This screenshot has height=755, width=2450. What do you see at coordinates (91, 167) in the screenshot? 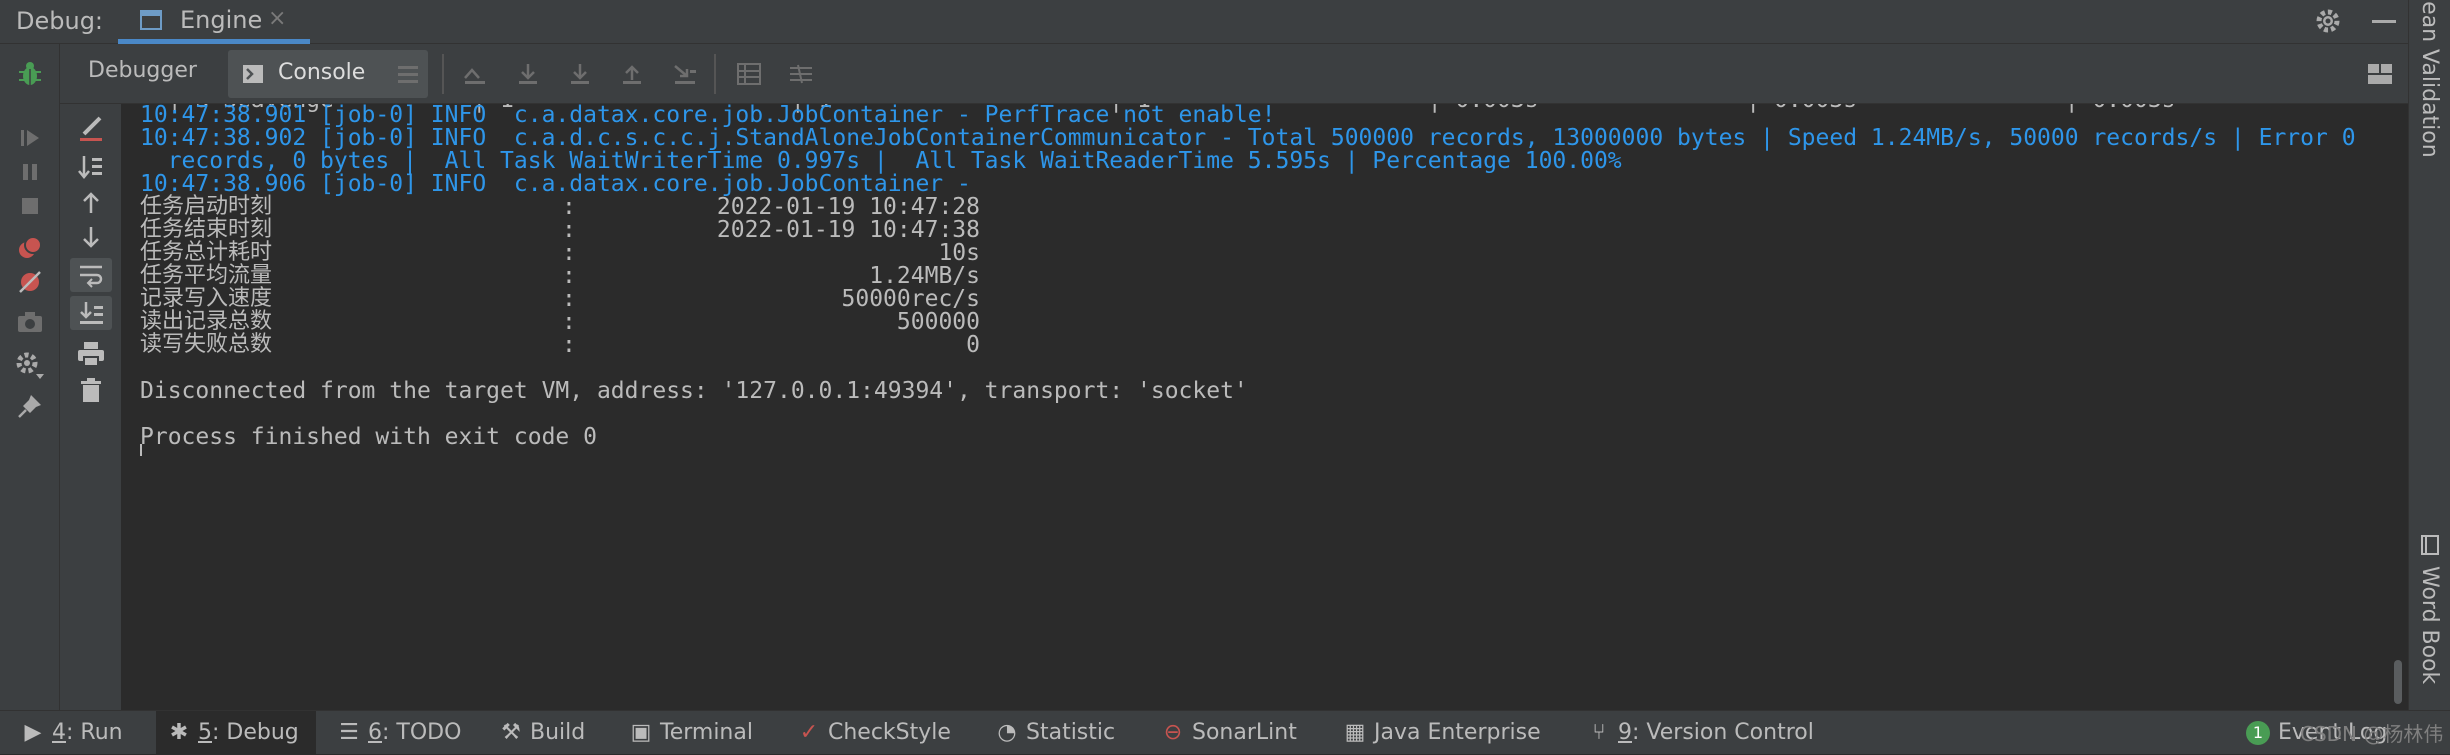
I see `sort-down-icon` at bounding box center [91, 167].